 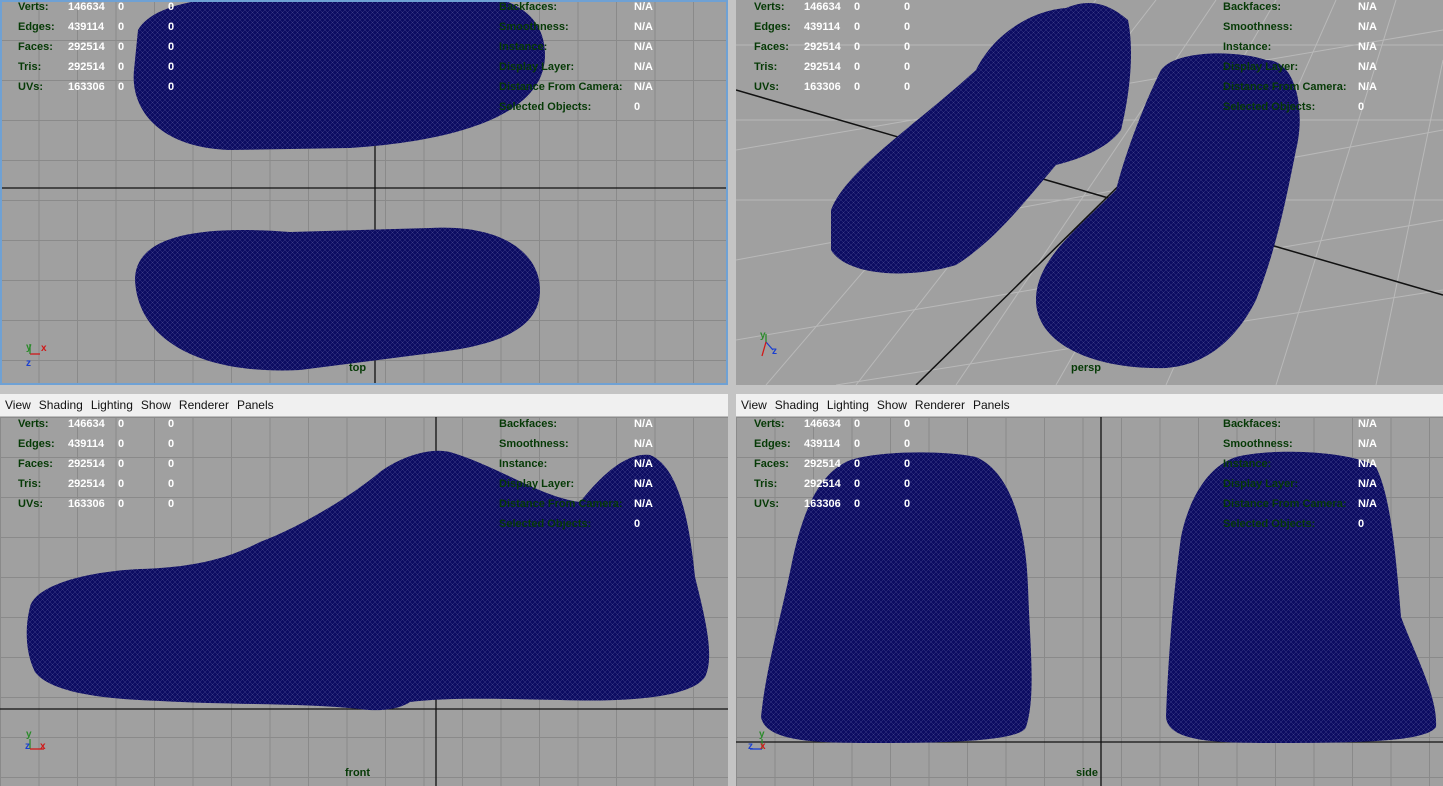 I want to click on hud-detail-row: Selected Objects: 0, so click(x=613, y=524).